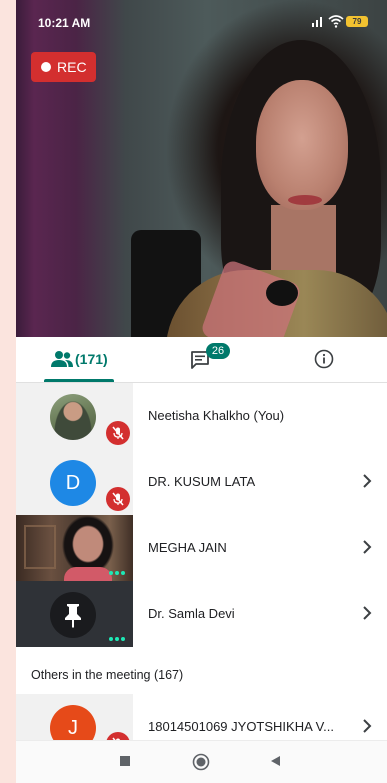 The width and height of the screenshot is (387, 783). I want to click on recents-button, so click(125, 761).